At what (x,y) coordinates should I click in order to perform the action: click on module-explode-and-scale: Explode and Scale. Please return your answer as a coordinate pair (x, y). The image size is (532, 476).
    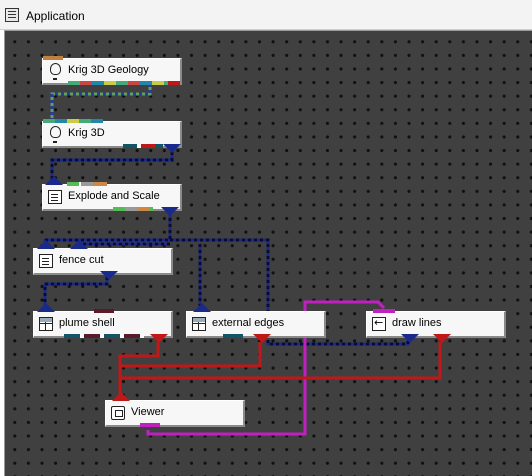
    Looking at the image, I should click on (112, 196).